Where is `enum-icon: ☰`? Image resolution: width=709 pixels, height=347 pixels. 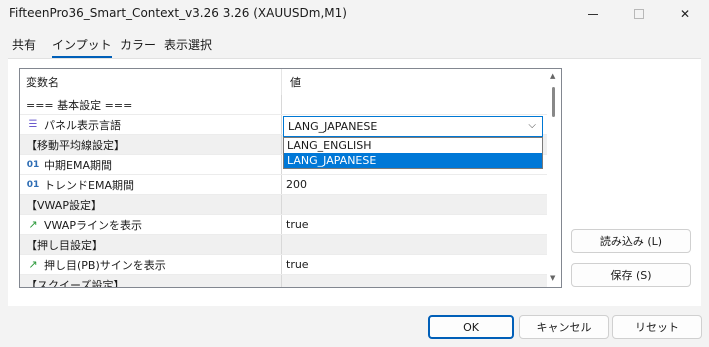 enum-icon: ☰ is located at coordinates (33, 124).